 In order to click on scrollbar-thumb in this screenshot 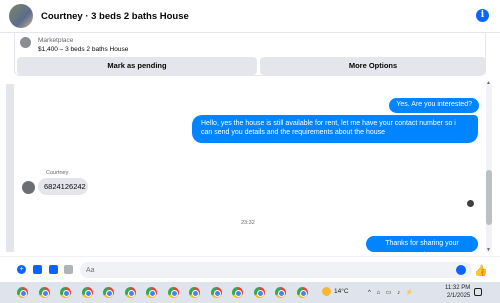, I will do `click(489, 197)`.